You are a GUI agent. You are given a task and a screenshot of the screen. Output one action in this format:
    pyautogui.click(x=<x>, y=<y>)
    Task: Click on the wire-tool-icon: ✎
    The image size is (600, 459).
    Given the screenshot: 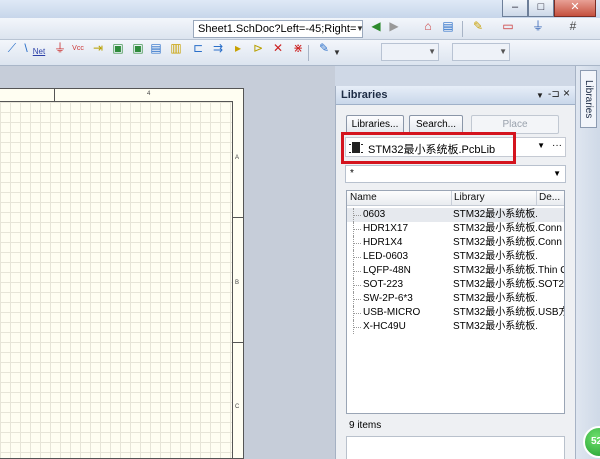 What is the action you would take?
    pyautogui.click(x=478, y=26)
    